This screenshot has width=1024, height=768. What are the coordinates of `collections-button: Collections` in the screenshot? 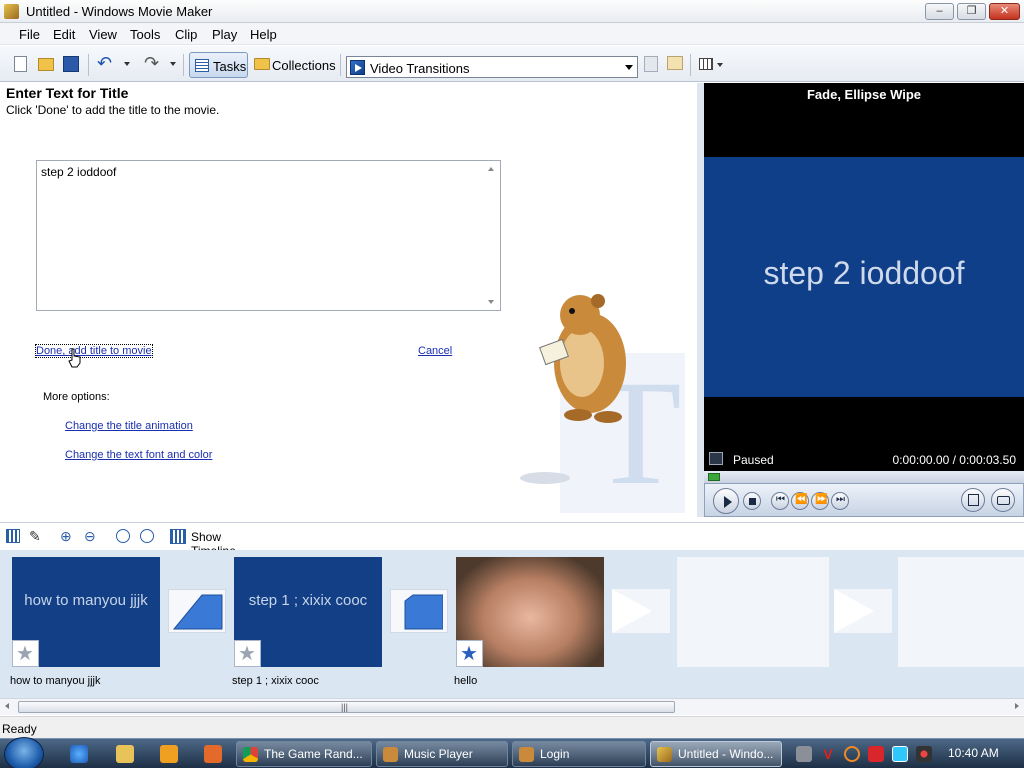 It's located at (294, 65).